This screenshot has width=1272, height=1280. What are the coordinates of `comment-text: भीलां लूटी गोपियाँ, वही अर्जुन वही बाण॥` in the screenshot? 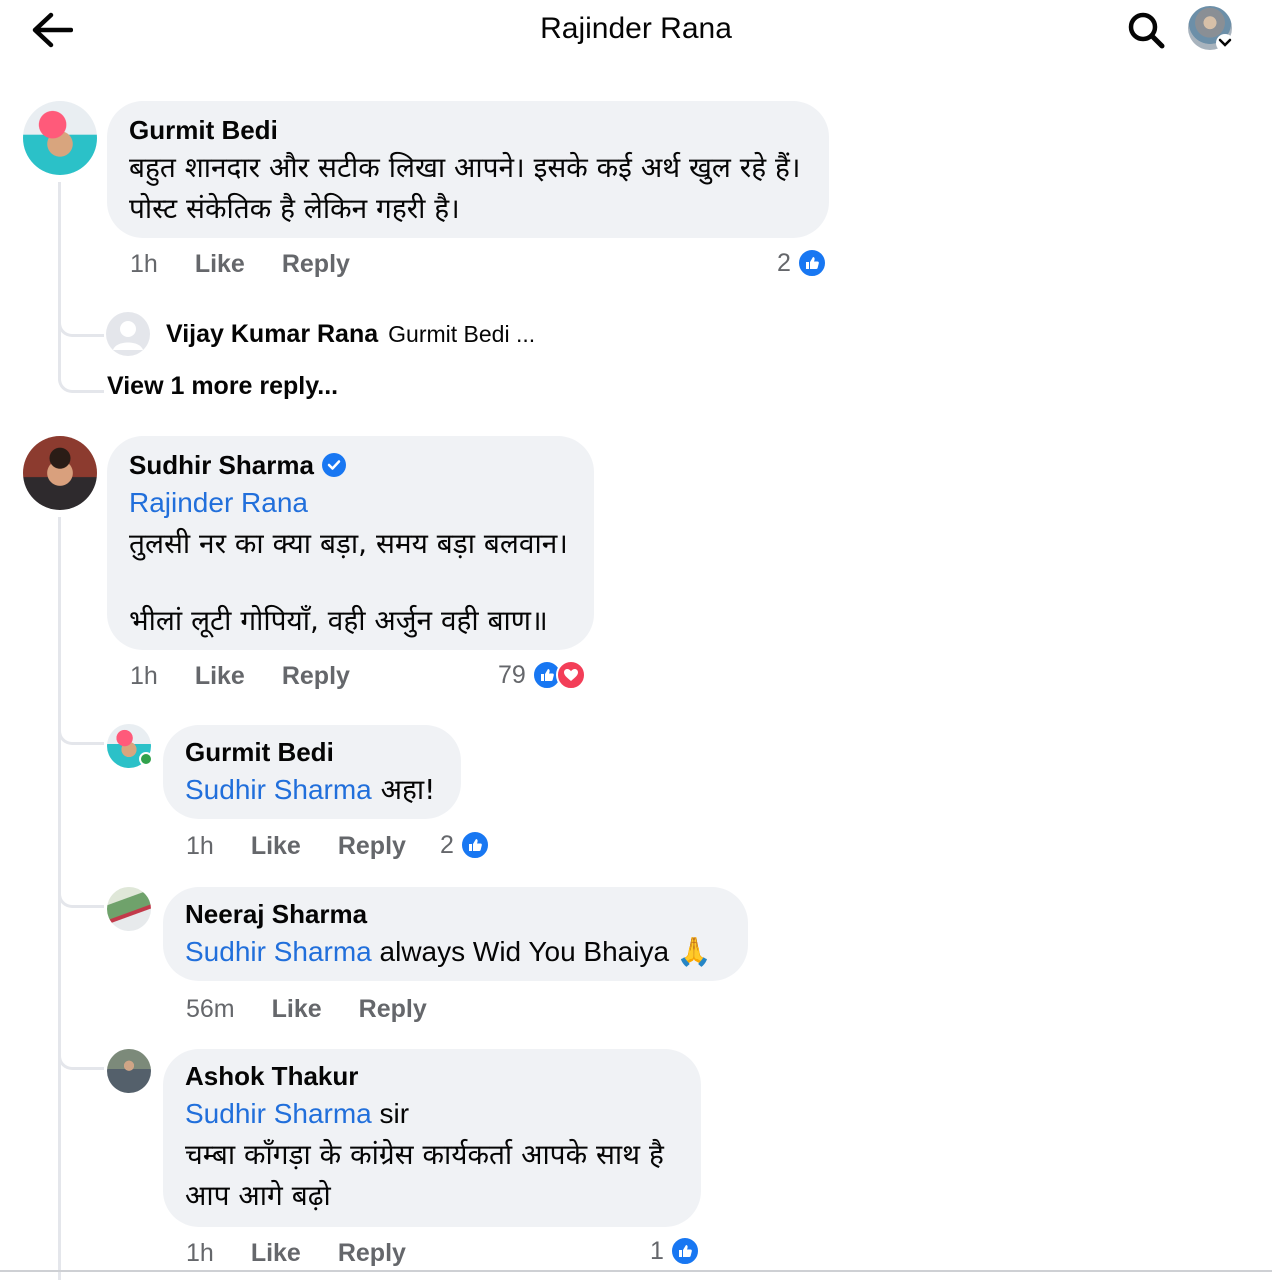 It's located at (338, 620).